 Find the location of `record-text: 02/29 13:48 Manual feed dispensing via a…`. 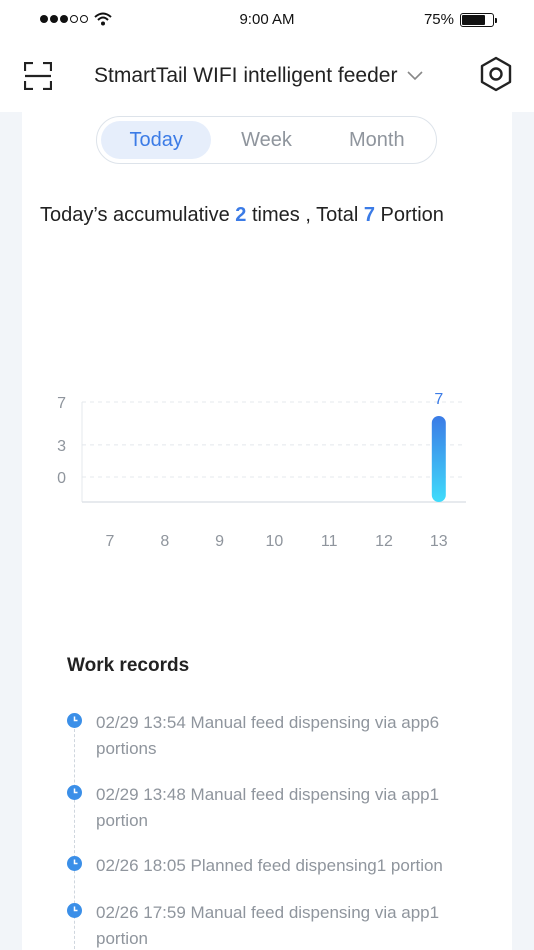

record-text: 02/29 13:48 Manual feed dispensing via a… is located at coordinates (268, 807).